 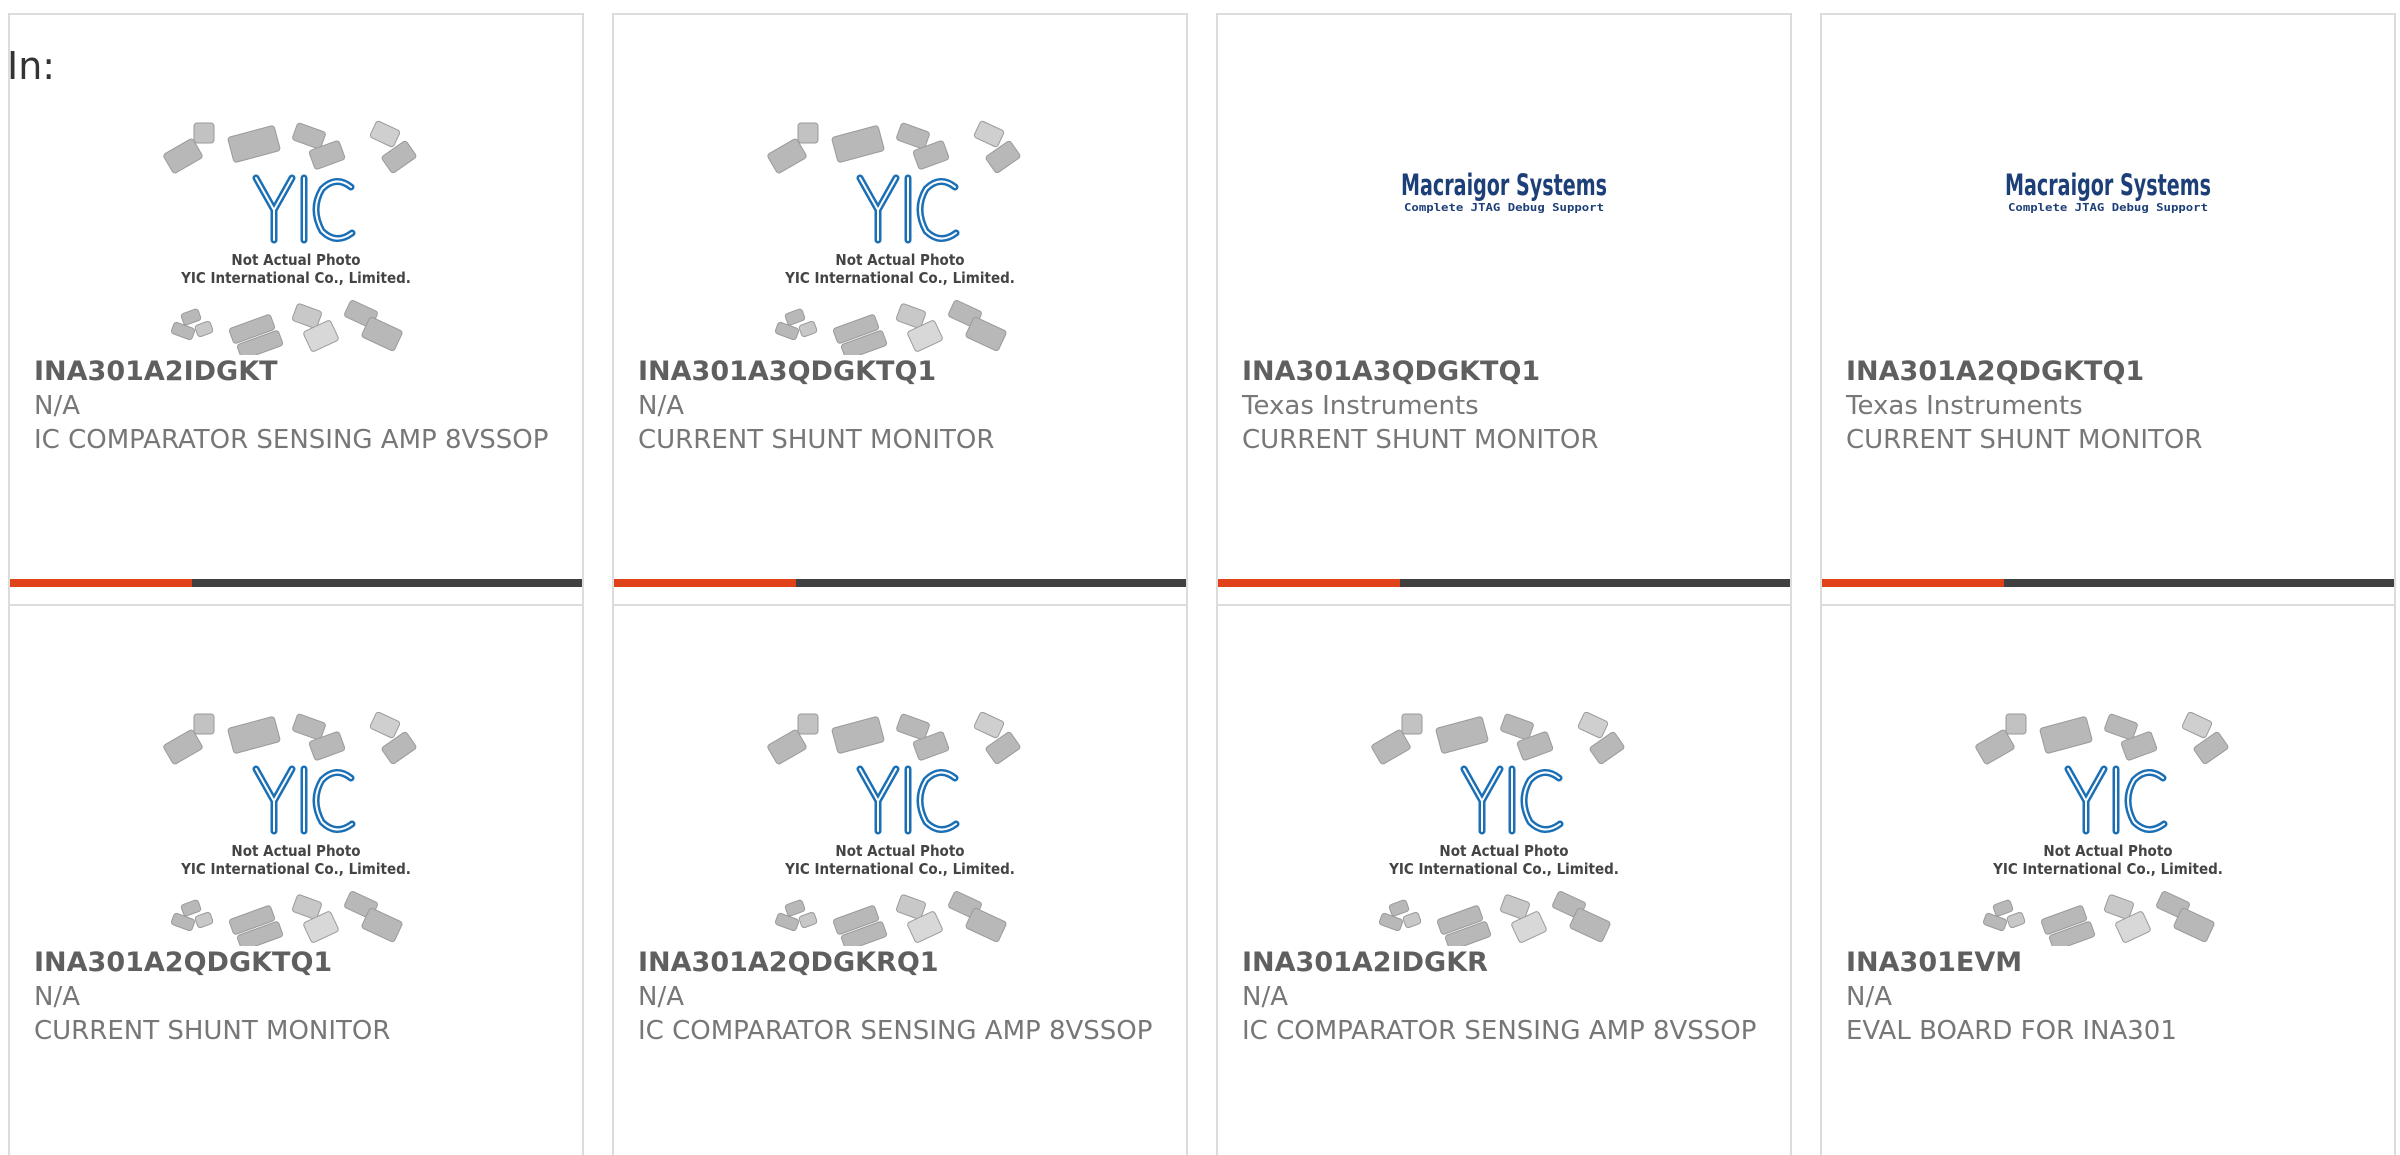 What do you see at coordinates (1504, 207) in the screenshot?
I see `brand-tagline: Complete JTAG Debug Support` at bounding box center [1504, 207].